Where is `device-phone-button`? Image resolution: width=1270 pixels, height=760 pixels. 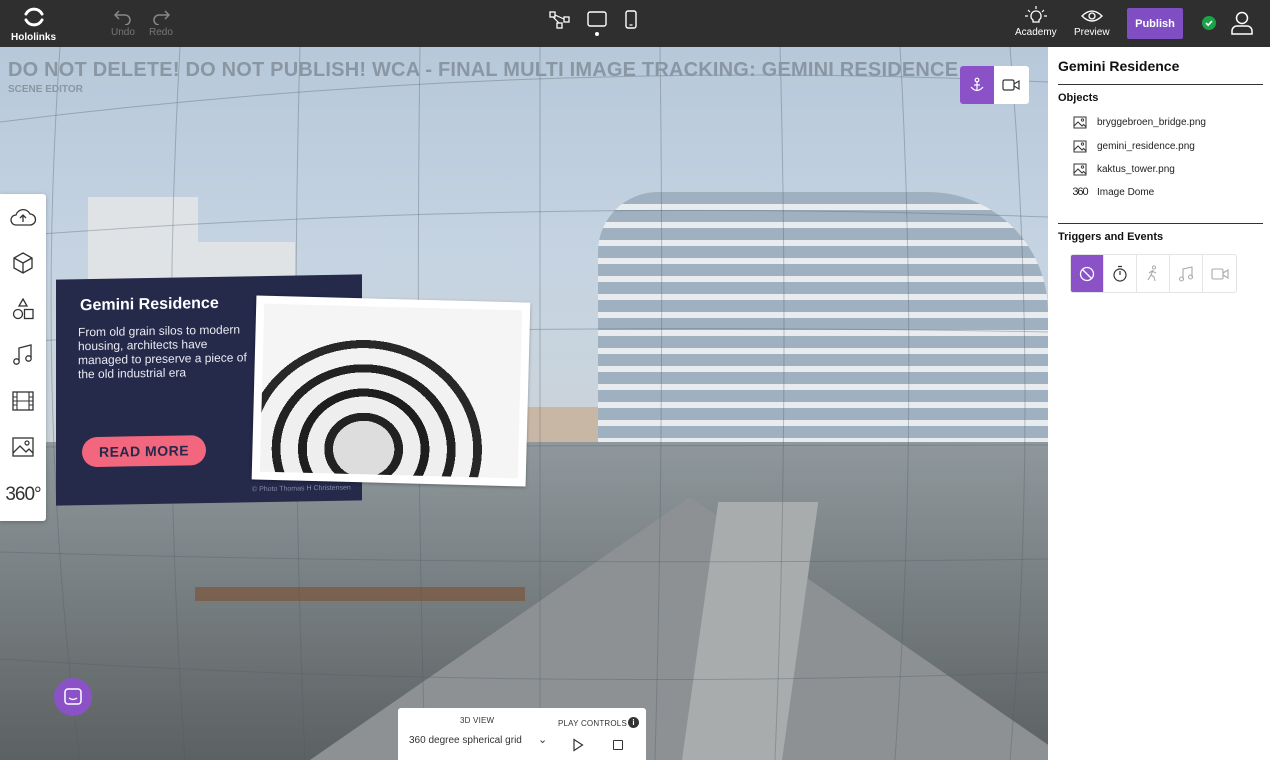 device-phone-button is located at coordinates (631, 19).